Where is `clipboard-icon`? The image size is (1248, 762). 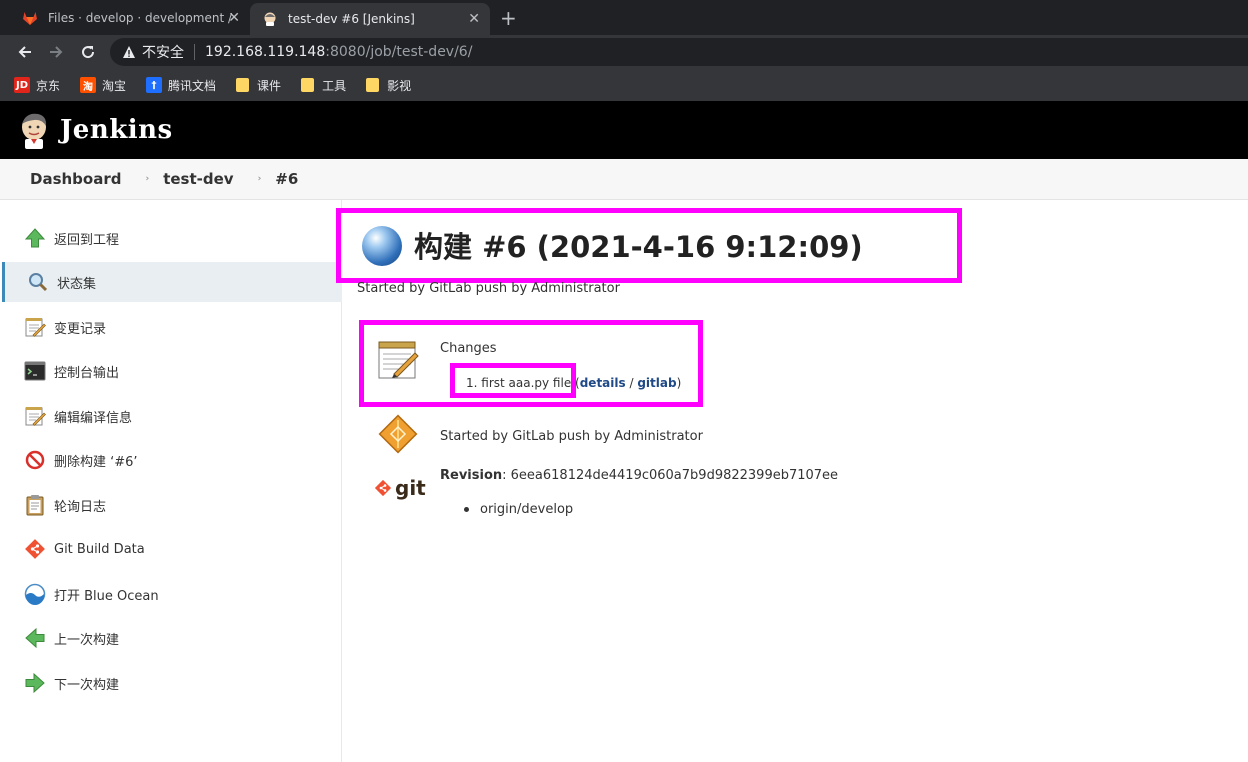 clipboard-icon is located at coordinates (35, 505).